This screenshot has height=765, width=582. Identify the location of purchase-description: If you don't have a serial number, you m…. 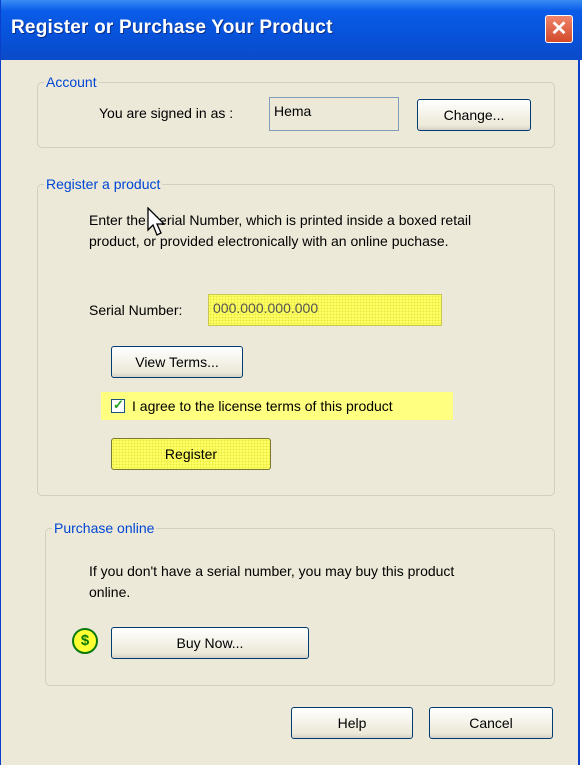
(272, 581).